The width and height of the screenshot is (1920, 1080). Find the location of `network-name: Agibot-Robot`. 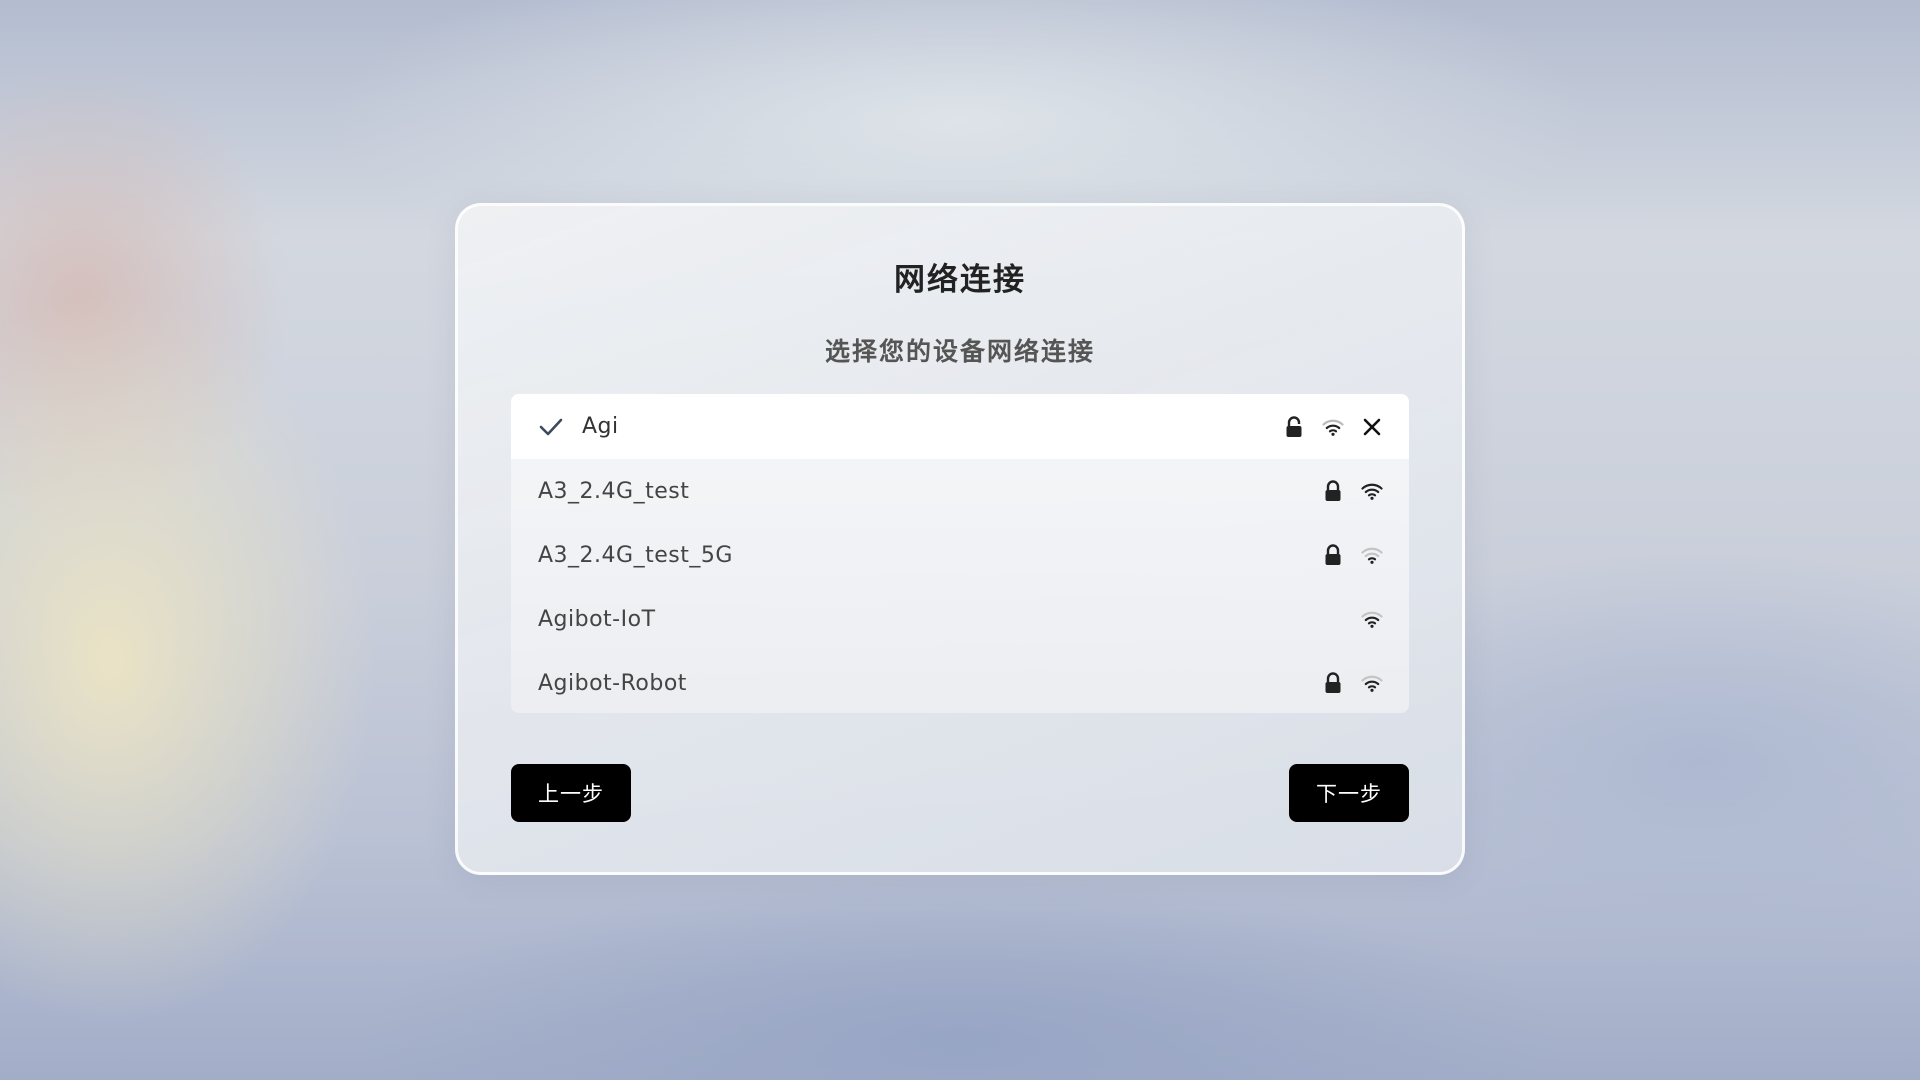

network-name: Agibot-Robot is located at coordinates (612, 683).